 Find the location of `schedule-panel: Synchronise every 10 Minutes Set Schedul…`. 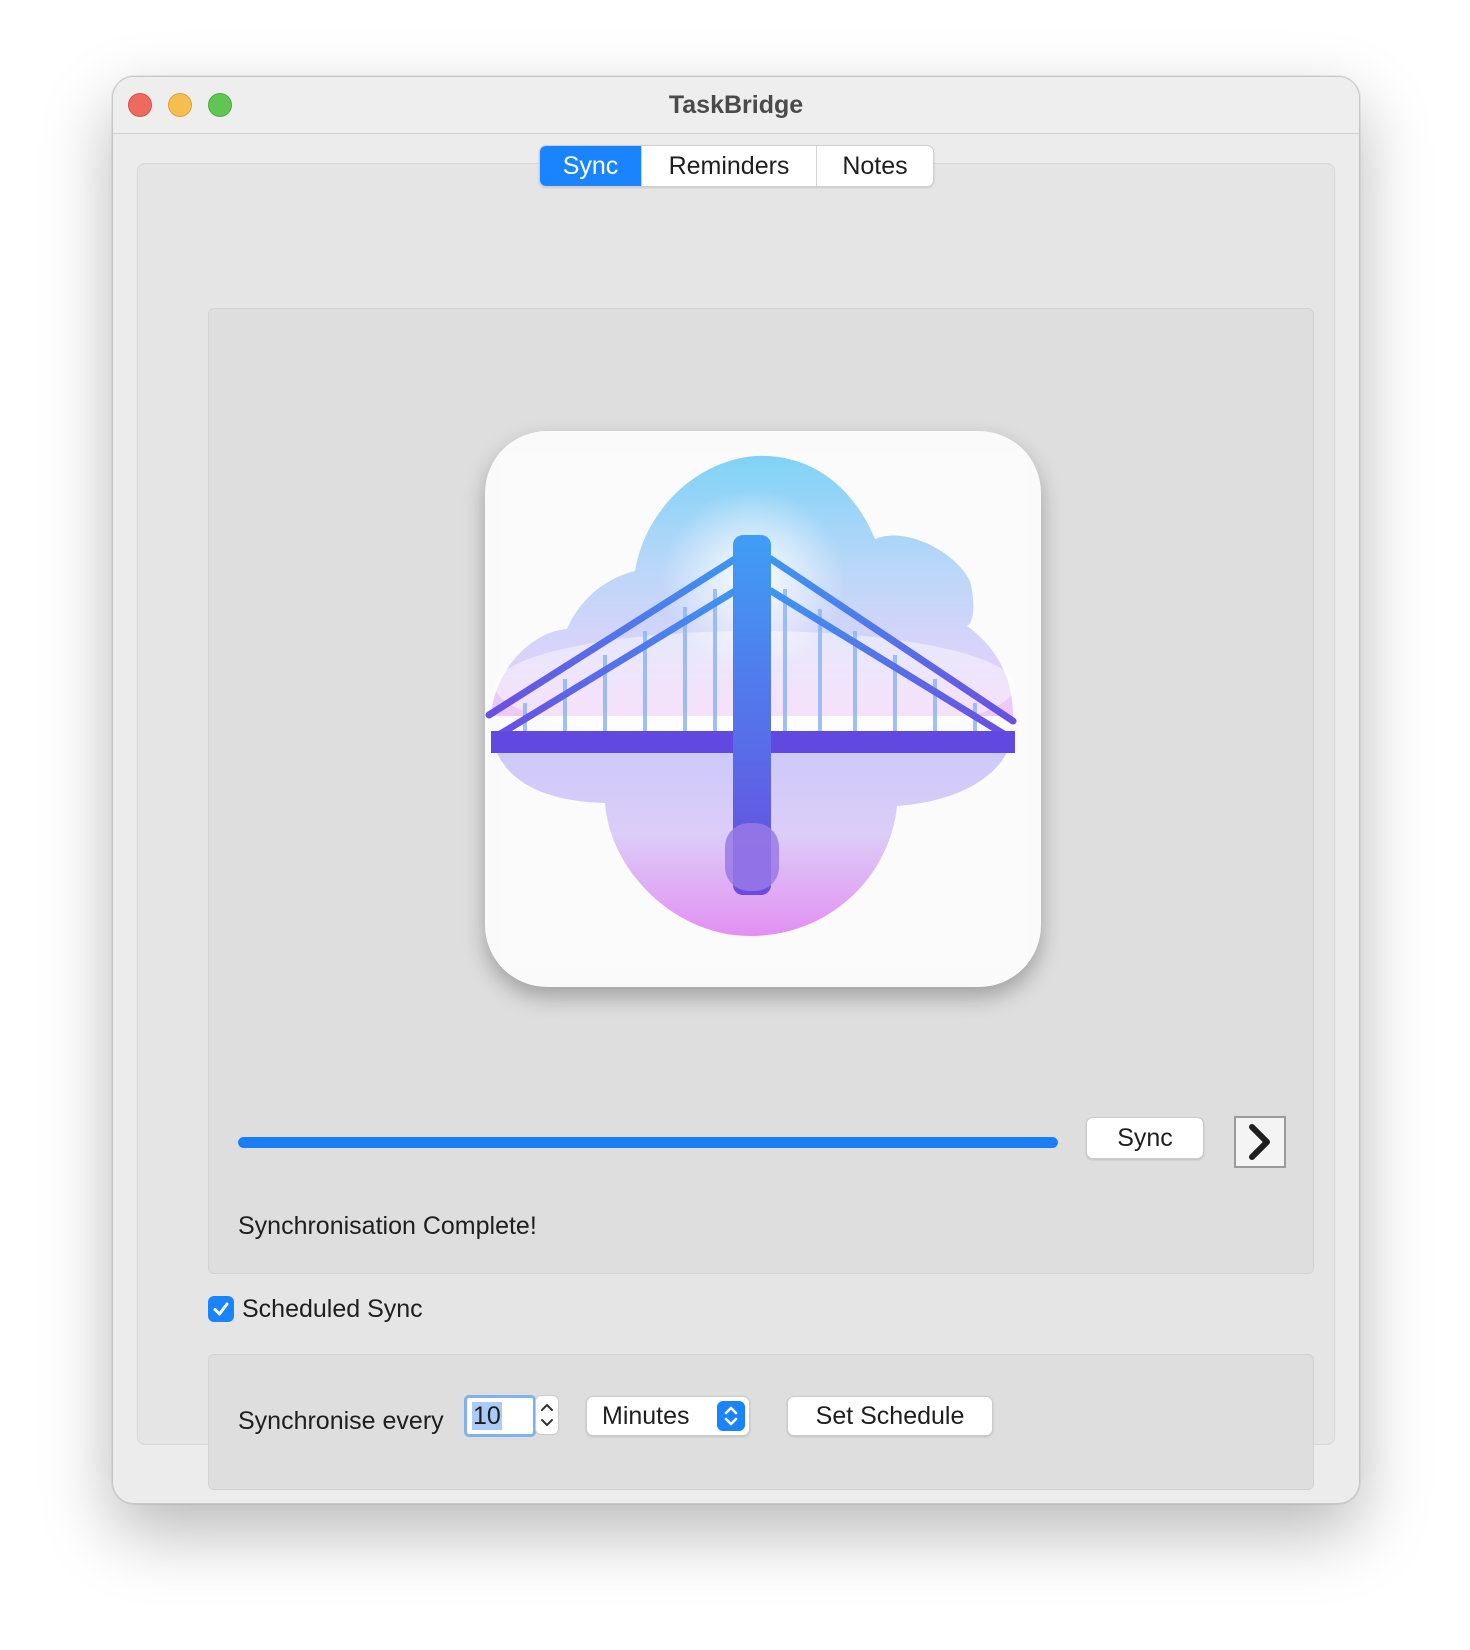

schedule-panel: Synchronise every 10 Minutes Set Schedul… is located at coordinates (761, 1422).